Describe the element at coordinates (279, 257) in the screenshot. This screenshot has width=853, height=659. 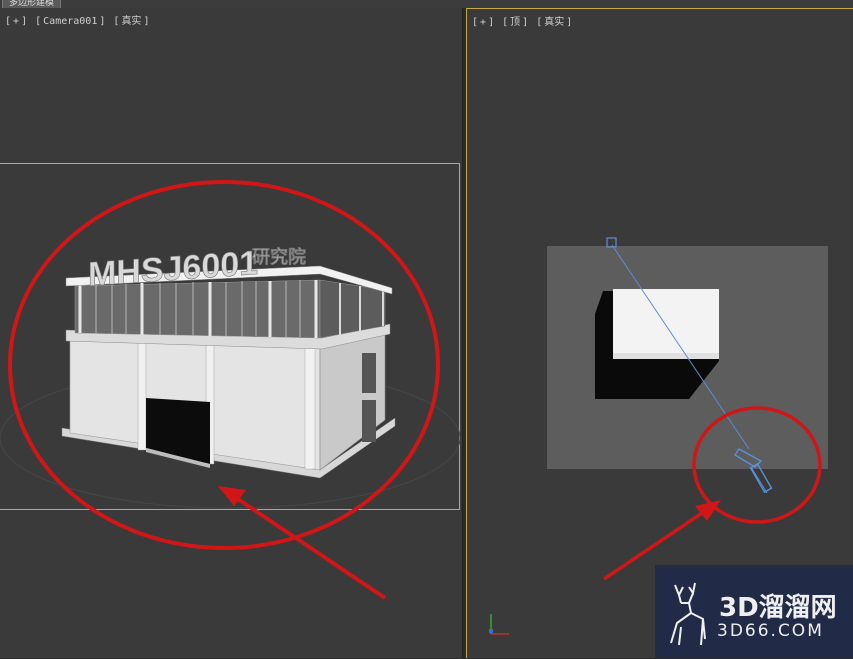
I see `roof-sign-suffix: 研究院` at that location.